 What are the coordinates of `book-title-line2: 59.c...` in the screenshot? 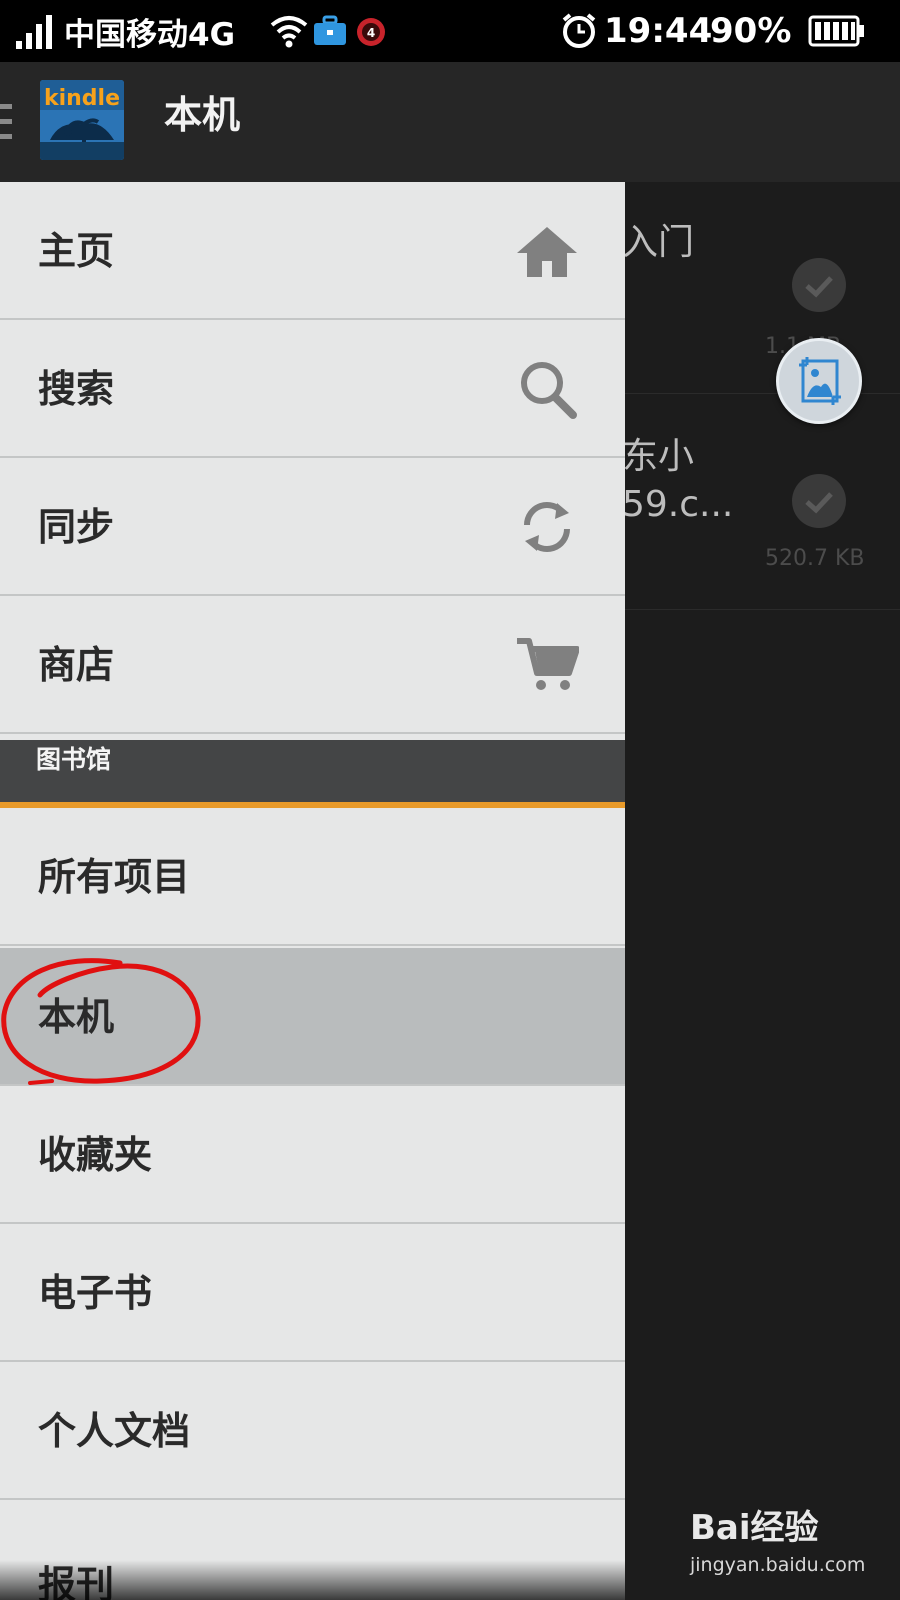 It's located at (678, 504).